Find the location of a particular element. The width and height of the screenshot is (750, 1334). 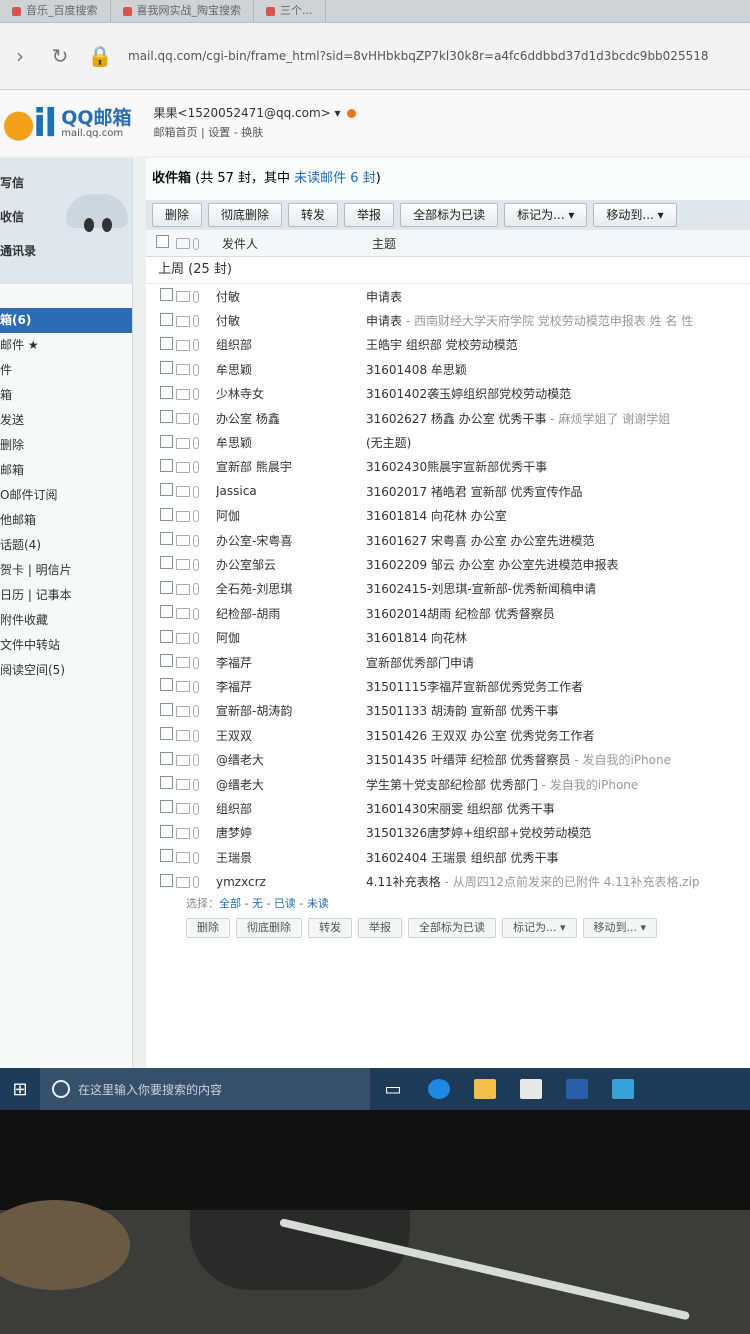

mail-row: 付敏 申请表 - 西南财经大学天府学院 党校劳动模范申报表 姓 名 性 is located at coordinates (448, 320).